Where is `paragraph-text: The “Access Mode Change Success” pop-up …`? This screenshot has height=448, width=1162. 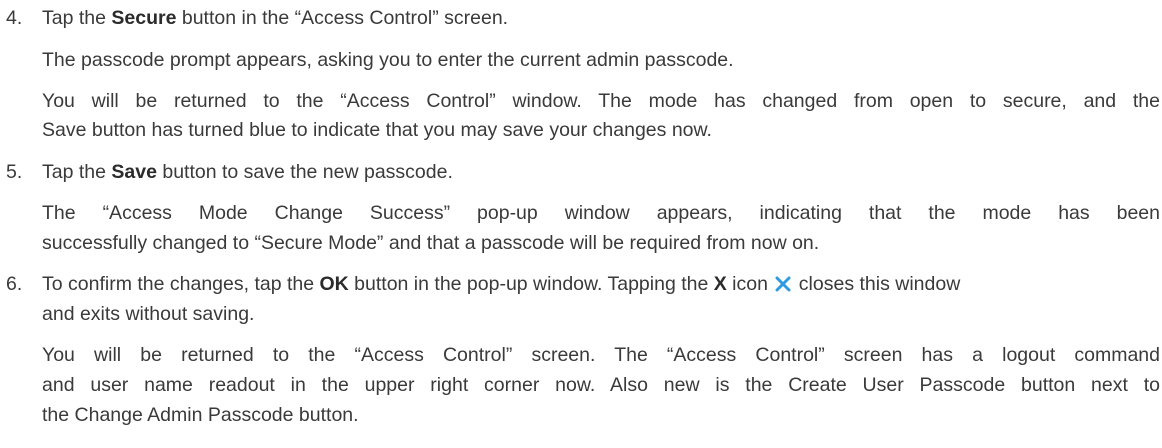
paragraph-text: The “Access Mode Change Success” pop-up … is located at coordinates (601, 213).